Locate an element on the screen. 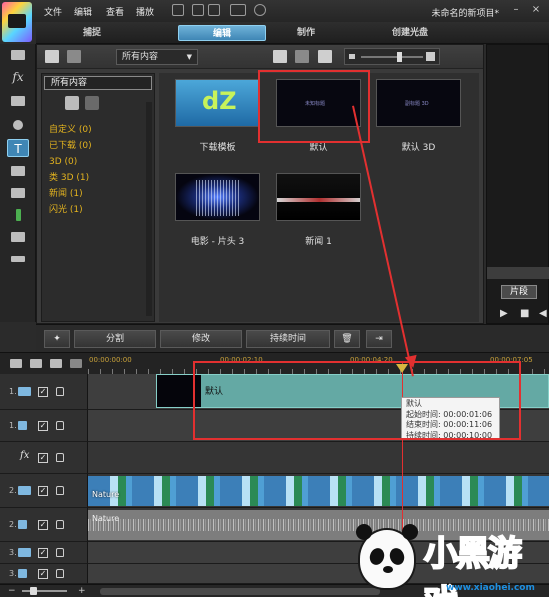 The height and width of the screenshot is (597, 549). zoom-slider-handle is located at coordinates (33, 591).